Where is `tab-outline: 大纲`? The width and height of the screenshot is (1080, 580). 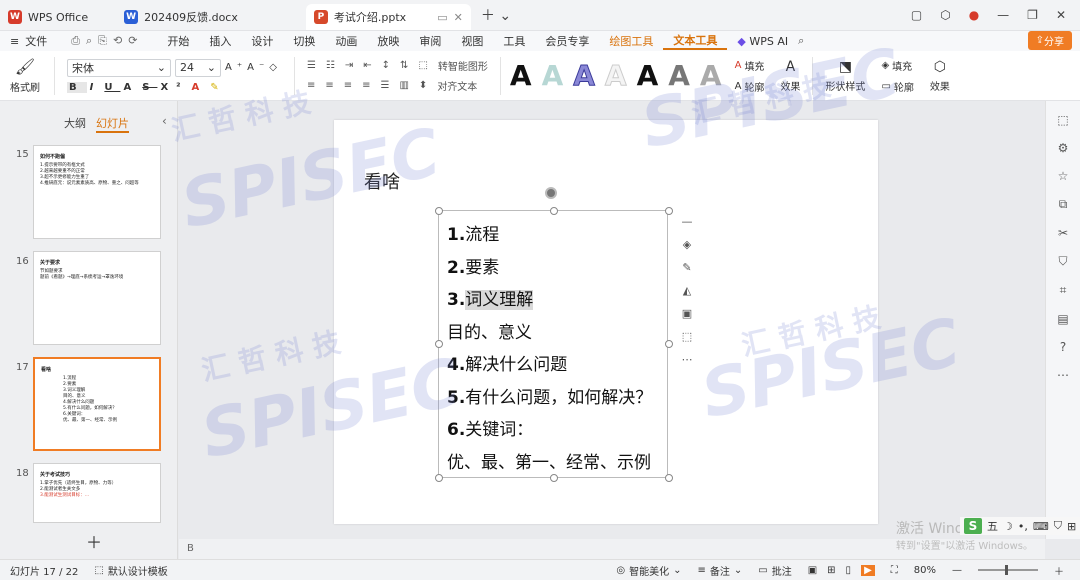 tab-outline: 大纲 is located at coordinates (75, 124).